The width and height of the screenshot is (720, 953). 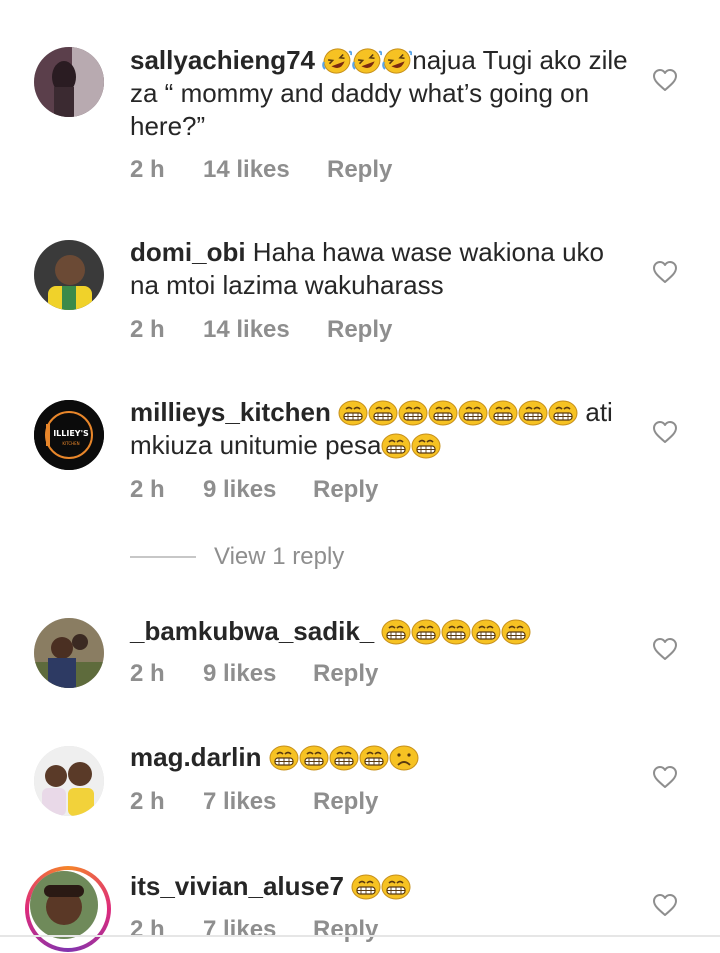 I want to click on story-ring, so click(x=68, y=909).